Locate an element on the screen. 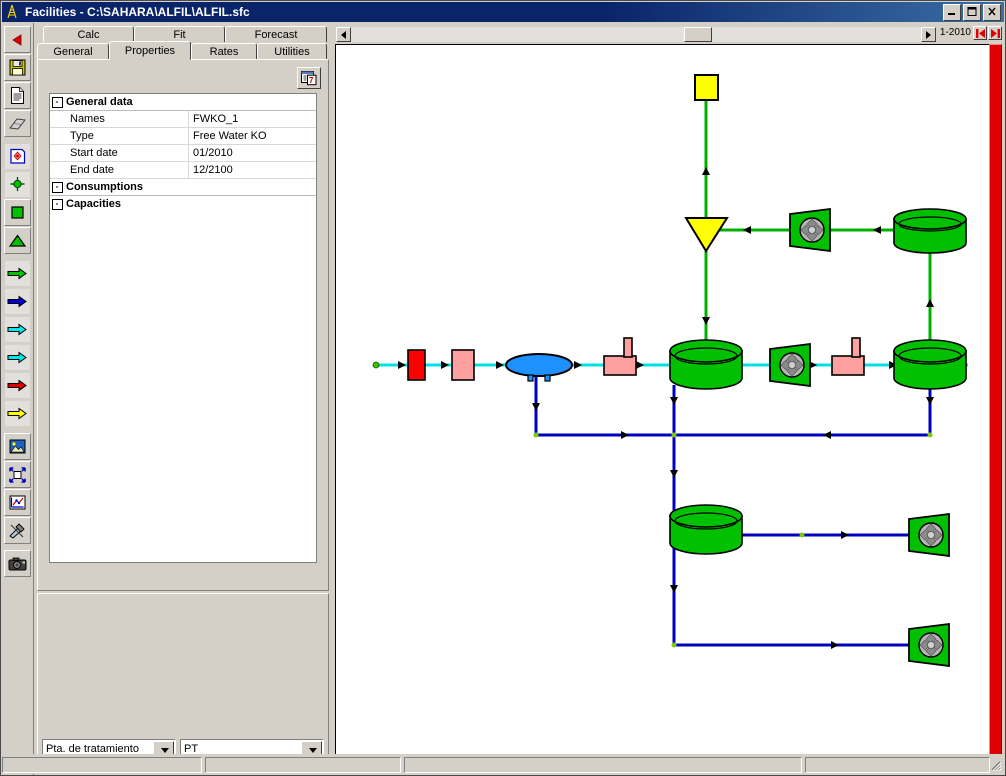 This screenshot has height=776, width=1006. green-arrow-icon-button is located at coordinates (17, 273).